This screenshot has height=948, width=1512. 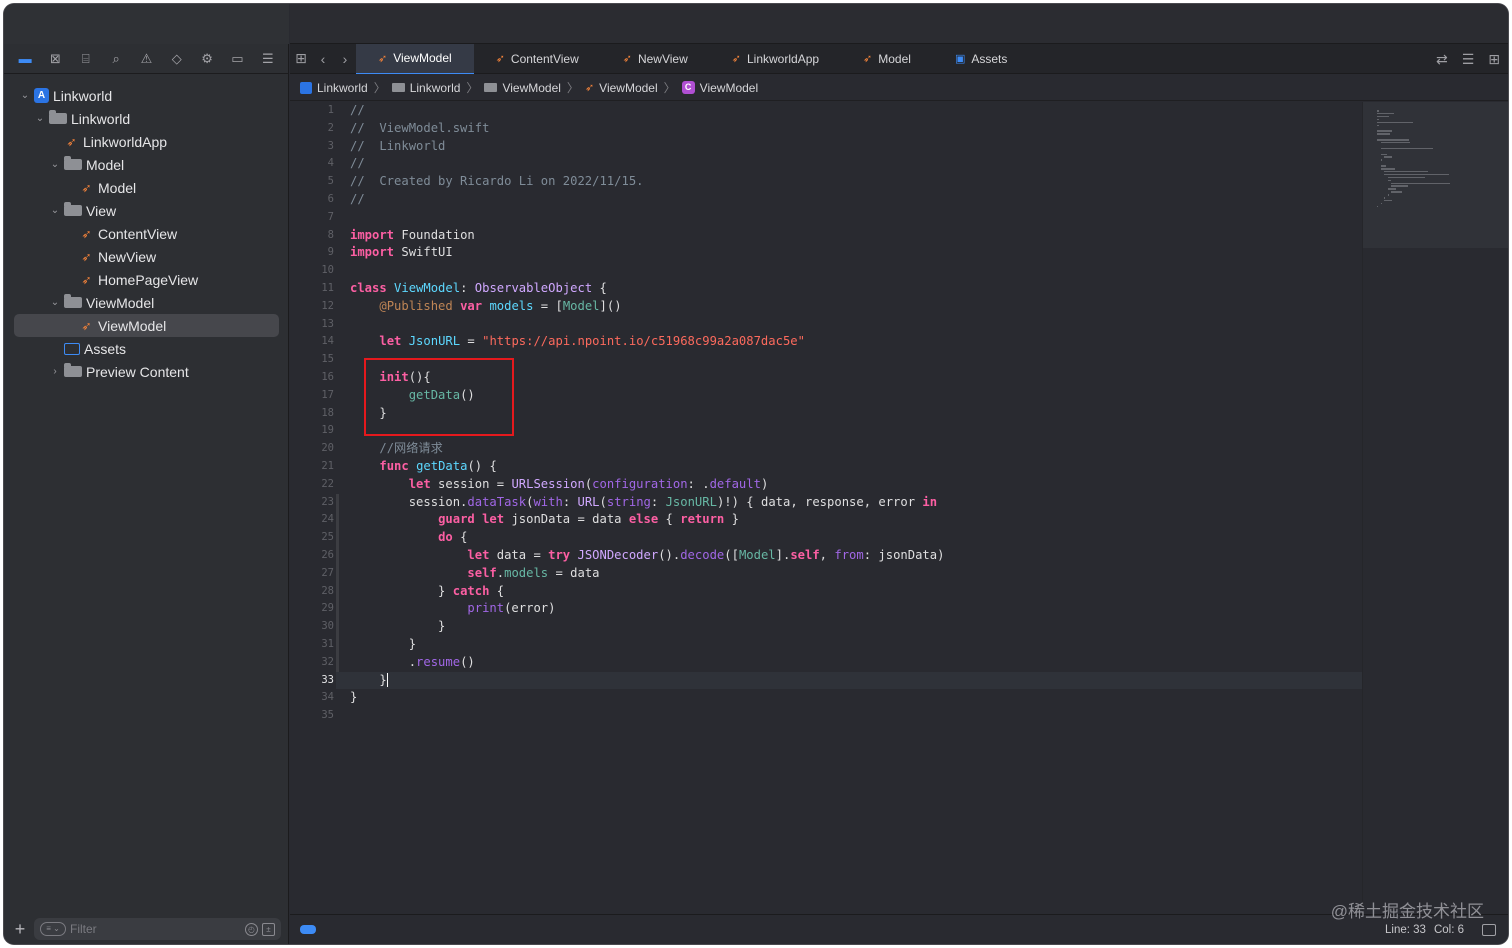 What do you see at coordinates (55, 59) in the screenshot?
I see `source-control-icon: ⊠` at bounding box center [55, 59].